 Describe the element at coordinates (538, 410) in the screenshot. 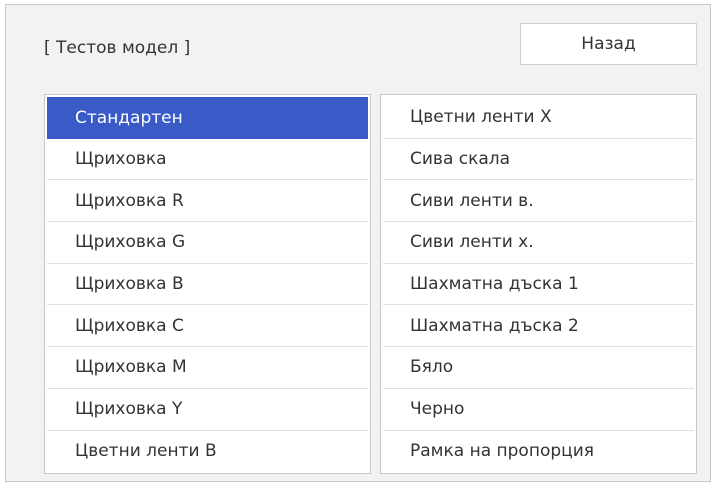

I see `pattern-item-black: Черно` at that location.